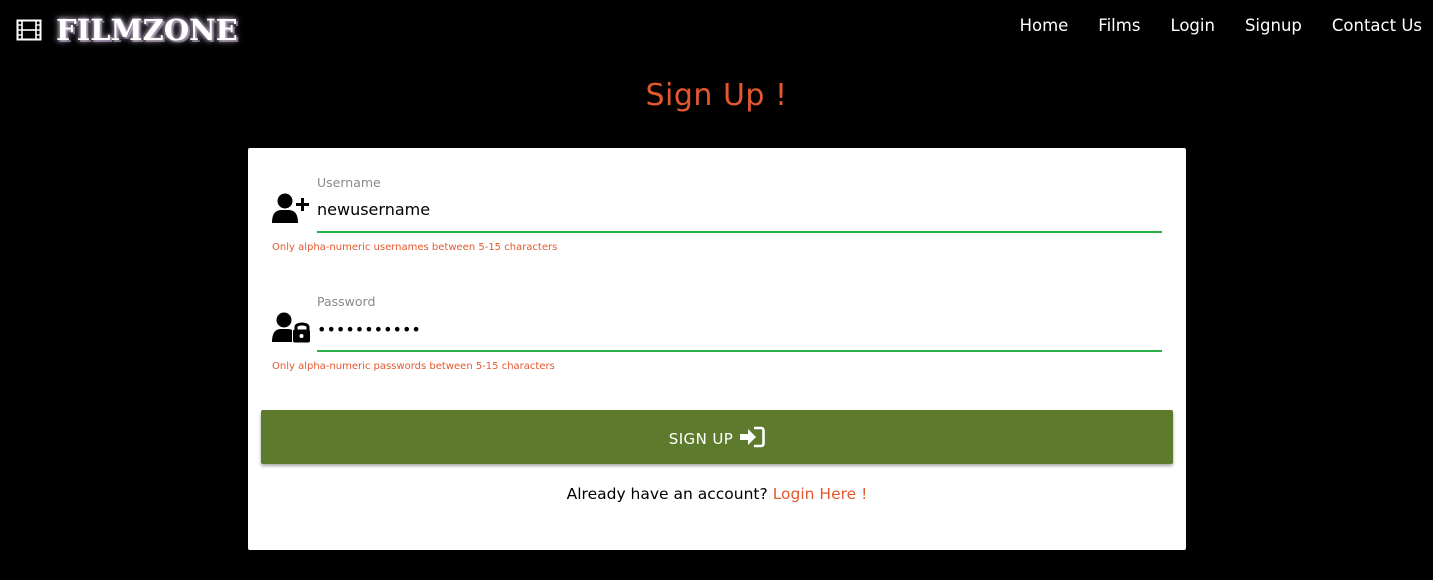 The height and width of the screenshot is (580, 1433). What do you see at coordinates (739, 232) in the screenshot?
I see `username-underline` at bounding box center [739, 232].